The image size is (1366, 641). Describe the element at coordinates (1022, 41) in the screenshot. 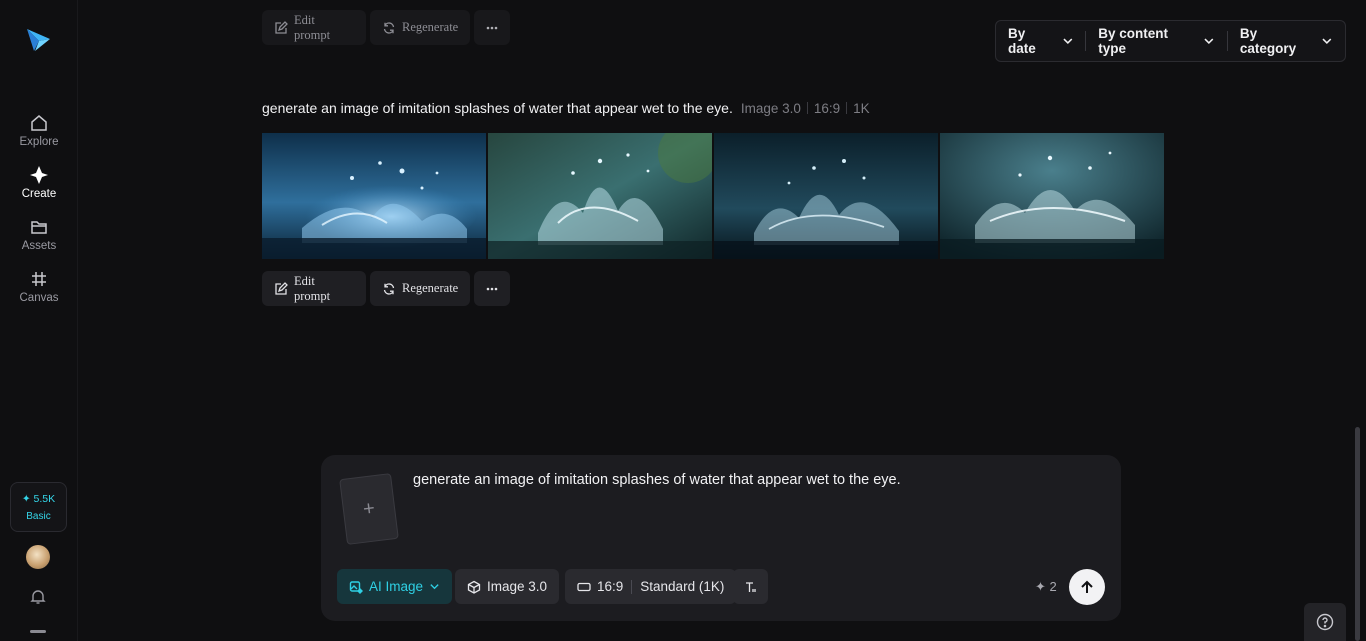

I see `filter-label: By date` at that location.